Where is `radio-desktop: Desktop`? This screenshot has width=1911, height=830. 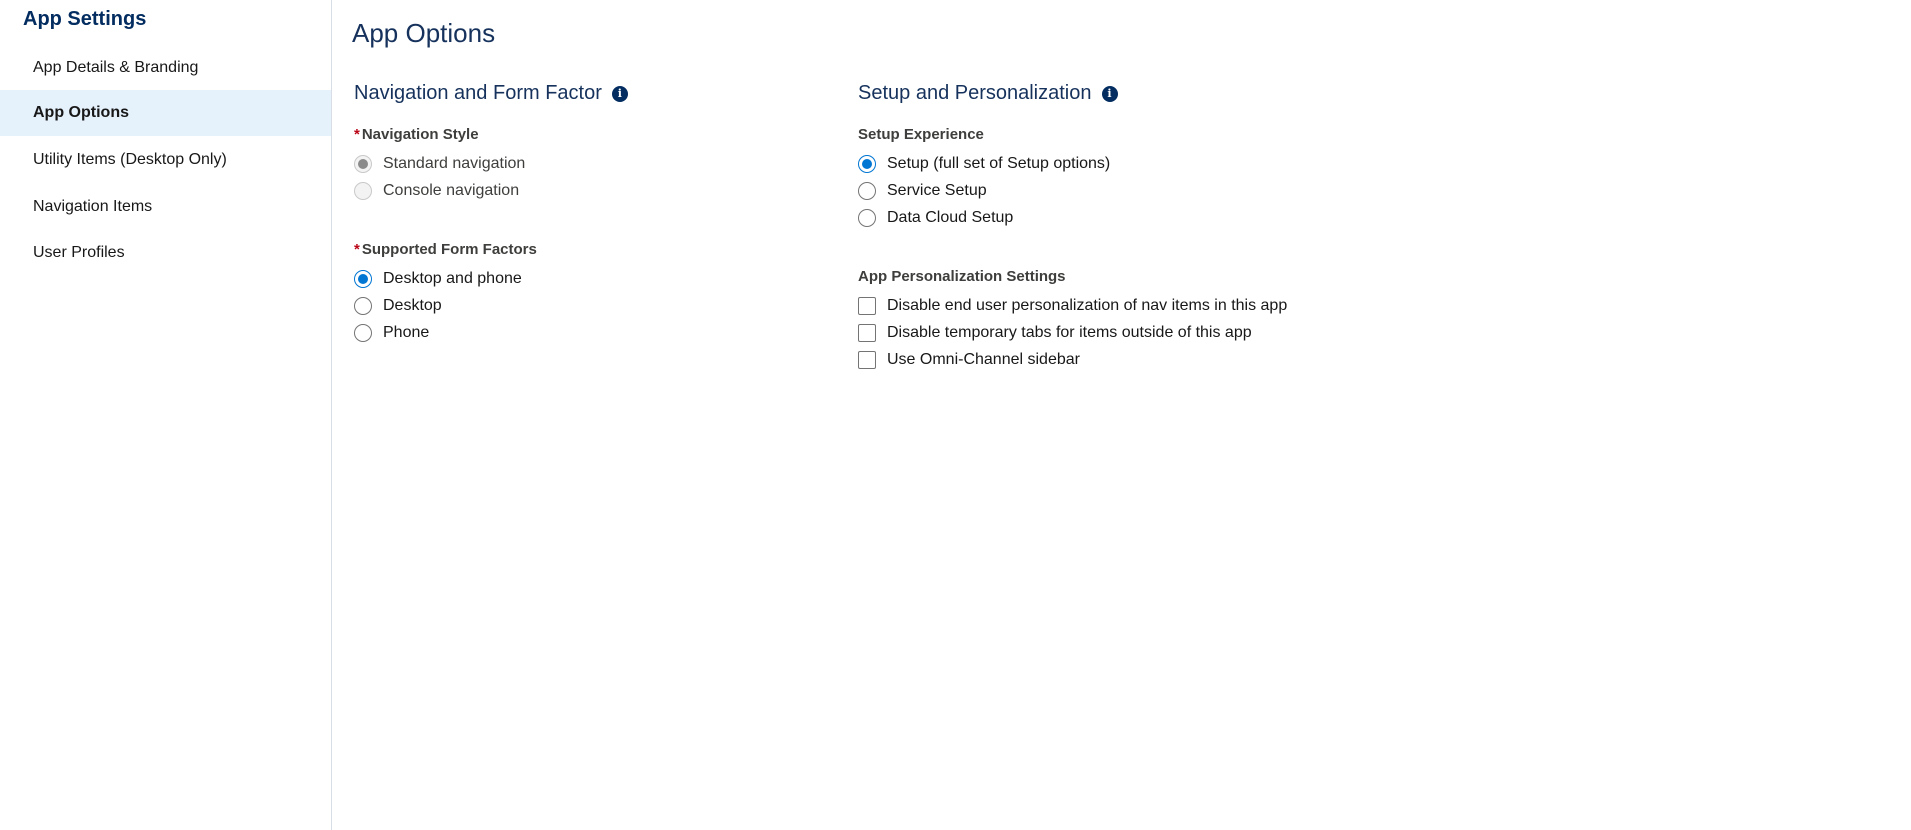
radio-desktop: Desktop is located at coordinates (398, 306).